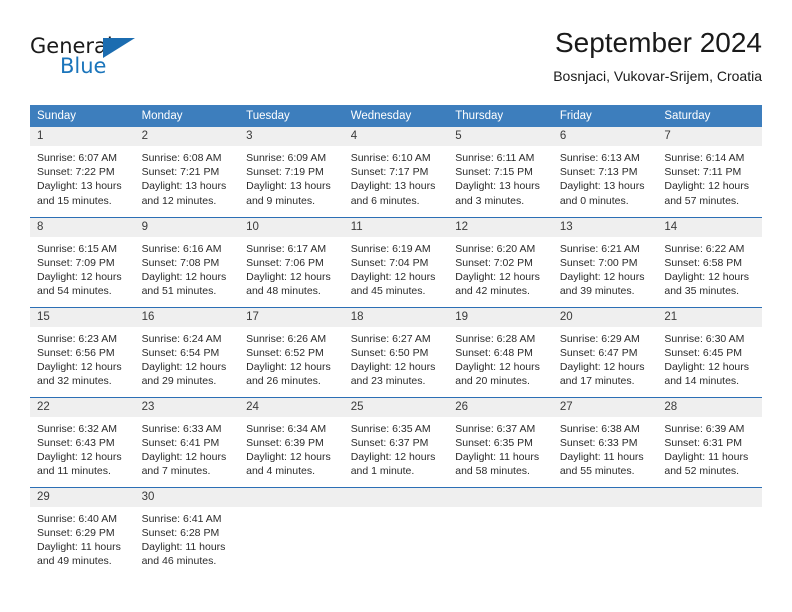  What do you see at coordinates (598, 352) in the screenshot?
I see `sunset-text: Sunset: 6:47 PM` at bounding box center [598, 352].